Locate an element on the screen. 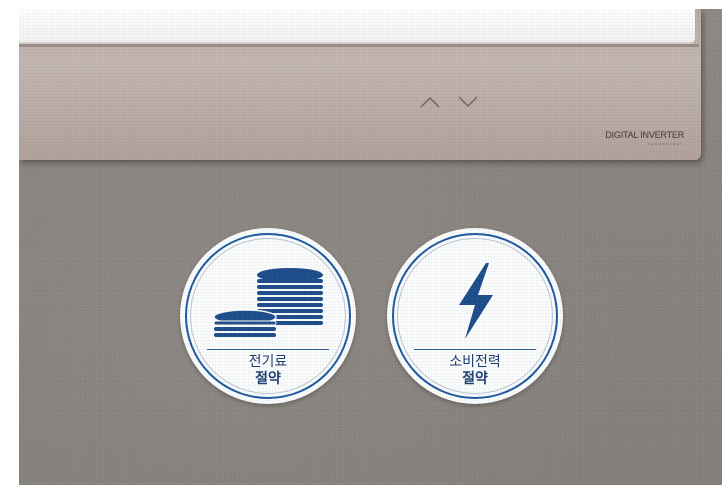  coins-icon is located at coordinates (268, 298).